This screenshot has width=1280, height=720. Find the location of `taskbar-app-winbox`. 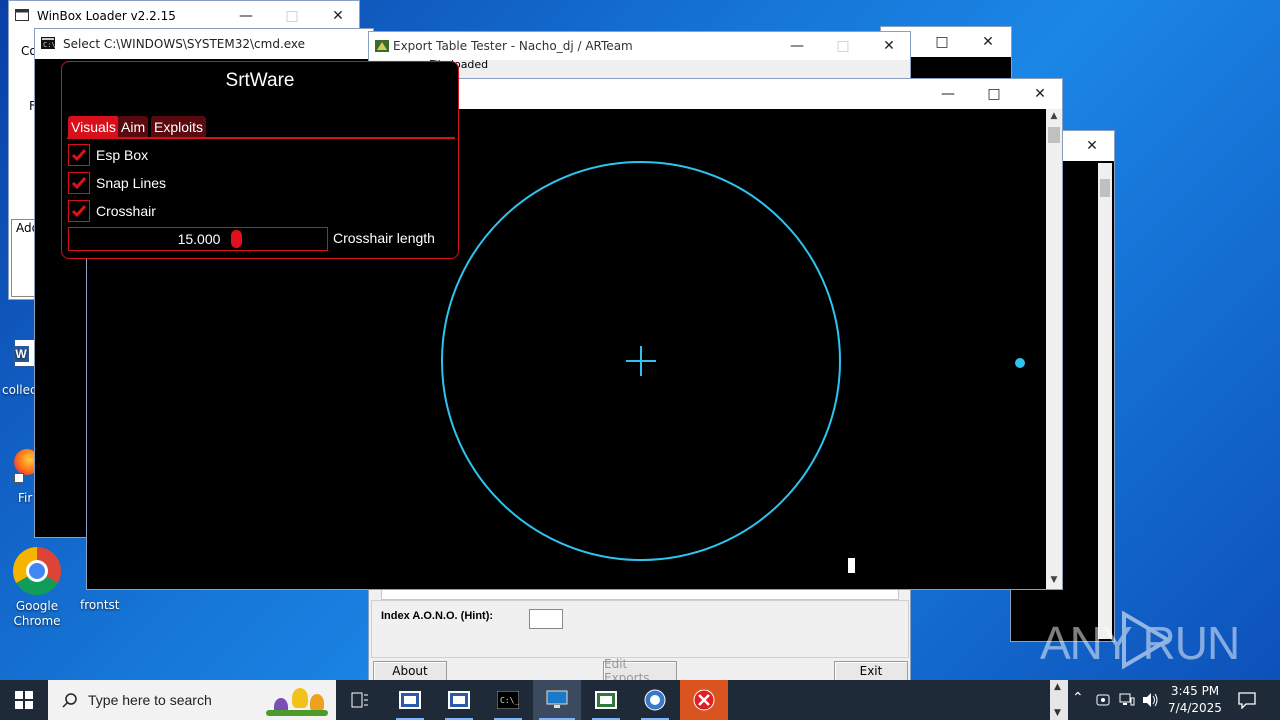

taskbar-app-winbox is located at coordinates (410, 700).